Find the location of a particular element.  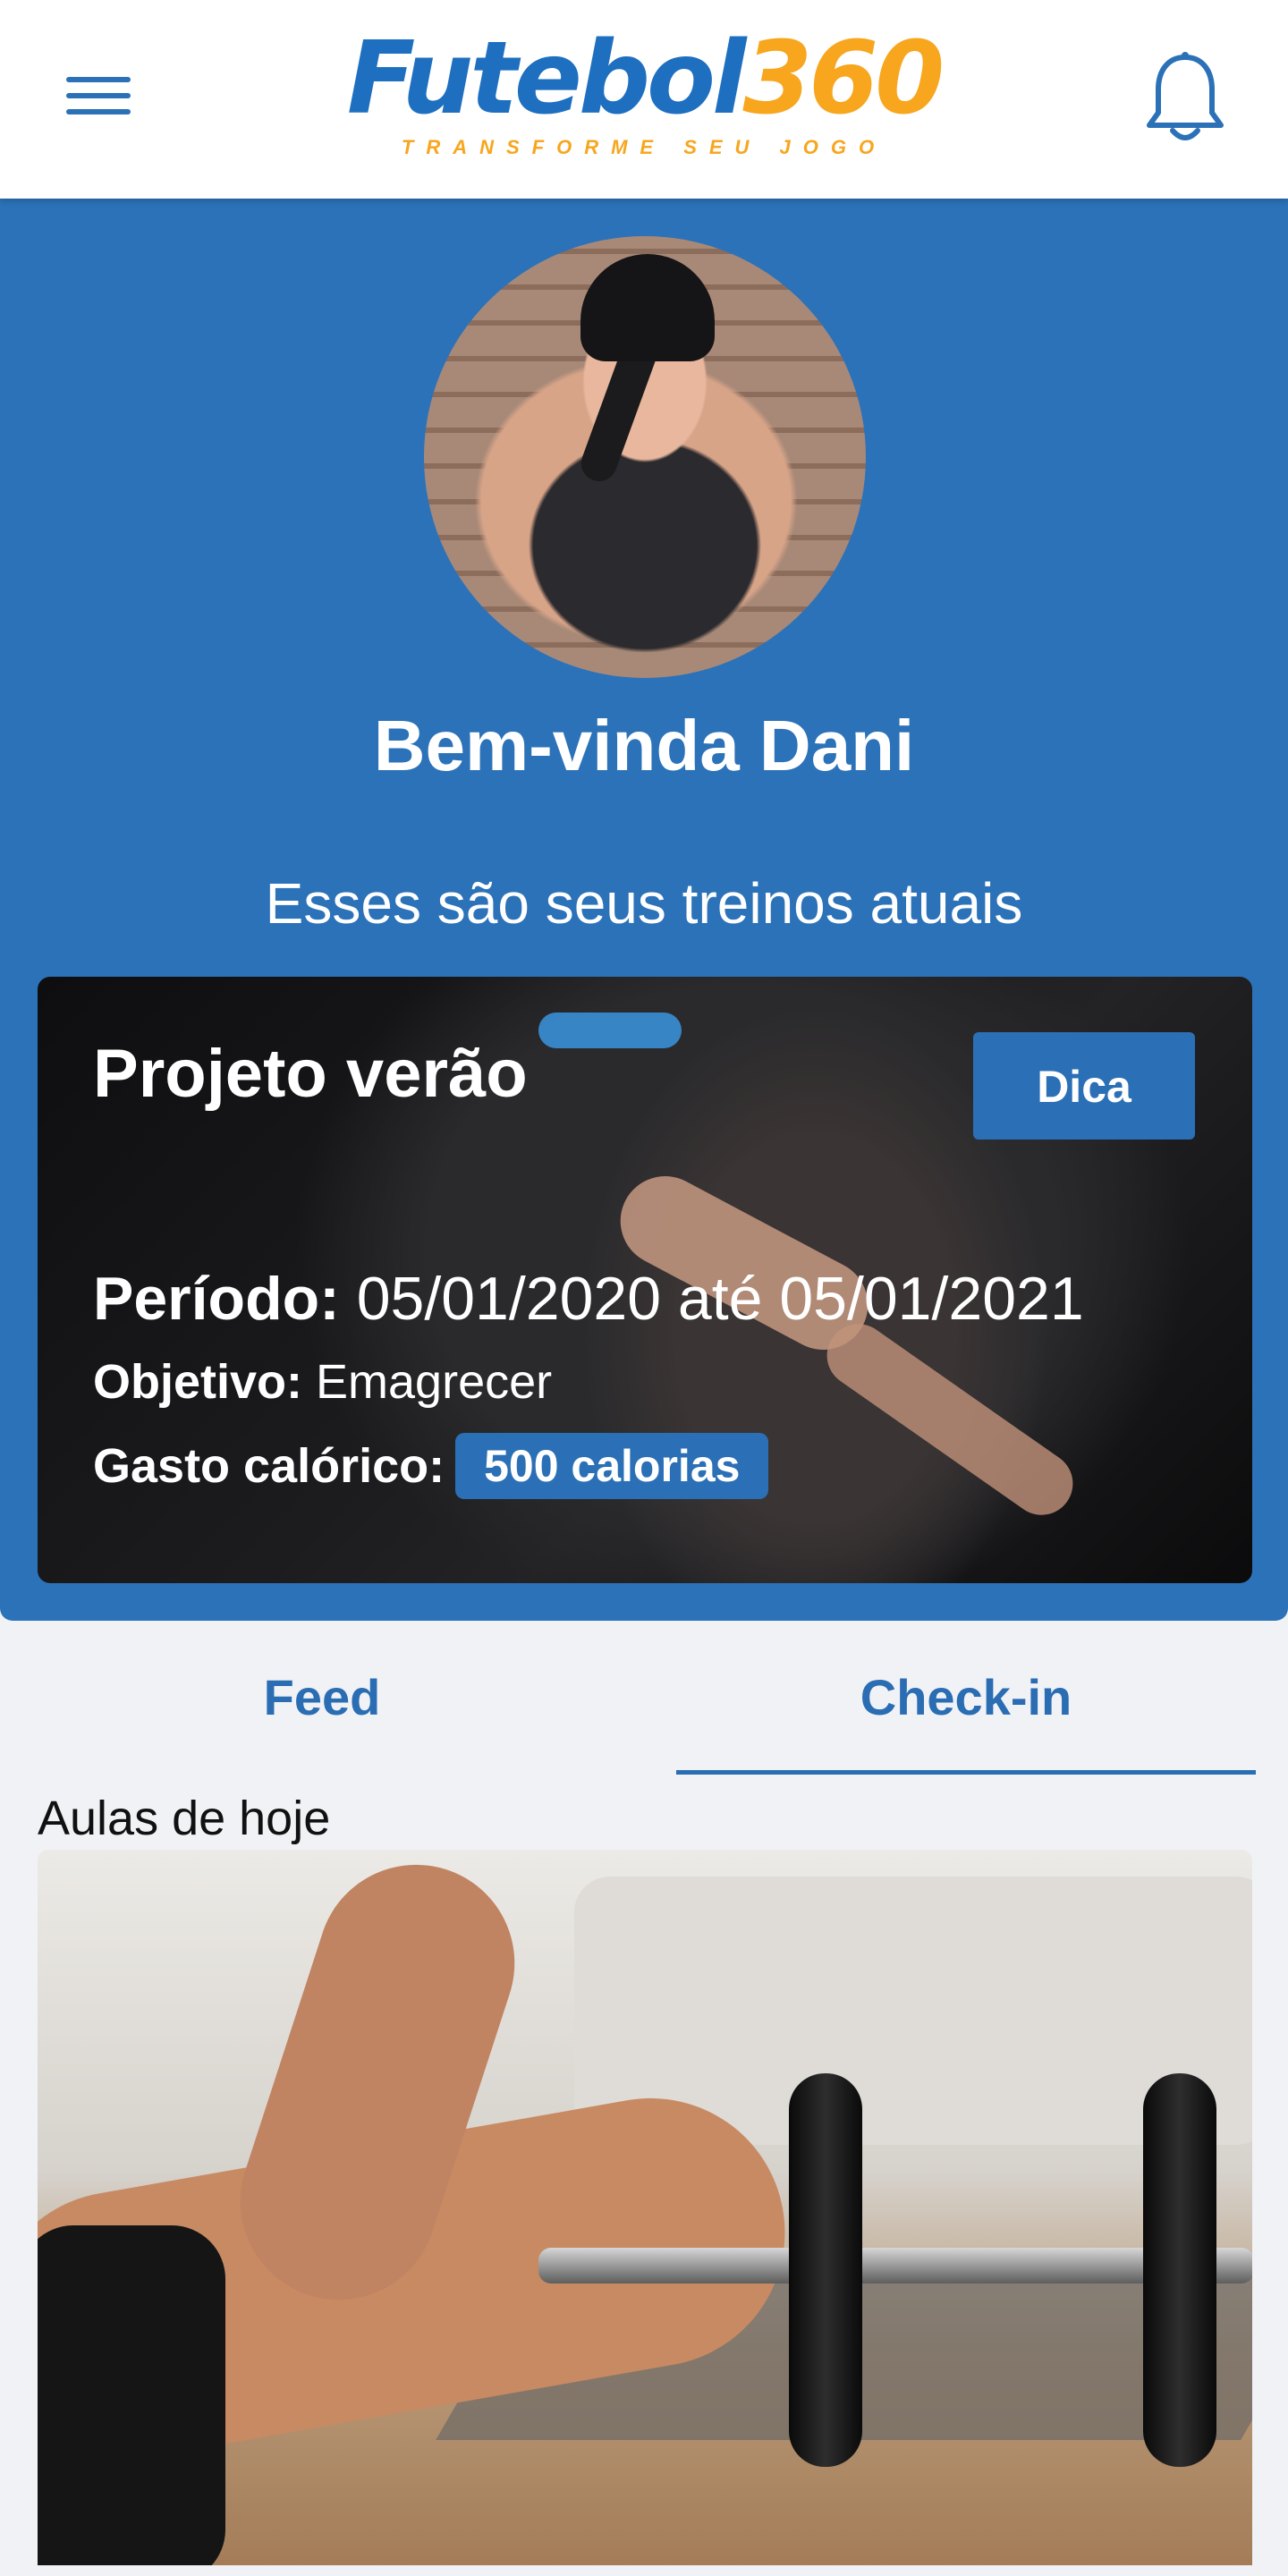

plan-calories: Gasto calórico: 500 calorias is located at coordinates (431, 1466).